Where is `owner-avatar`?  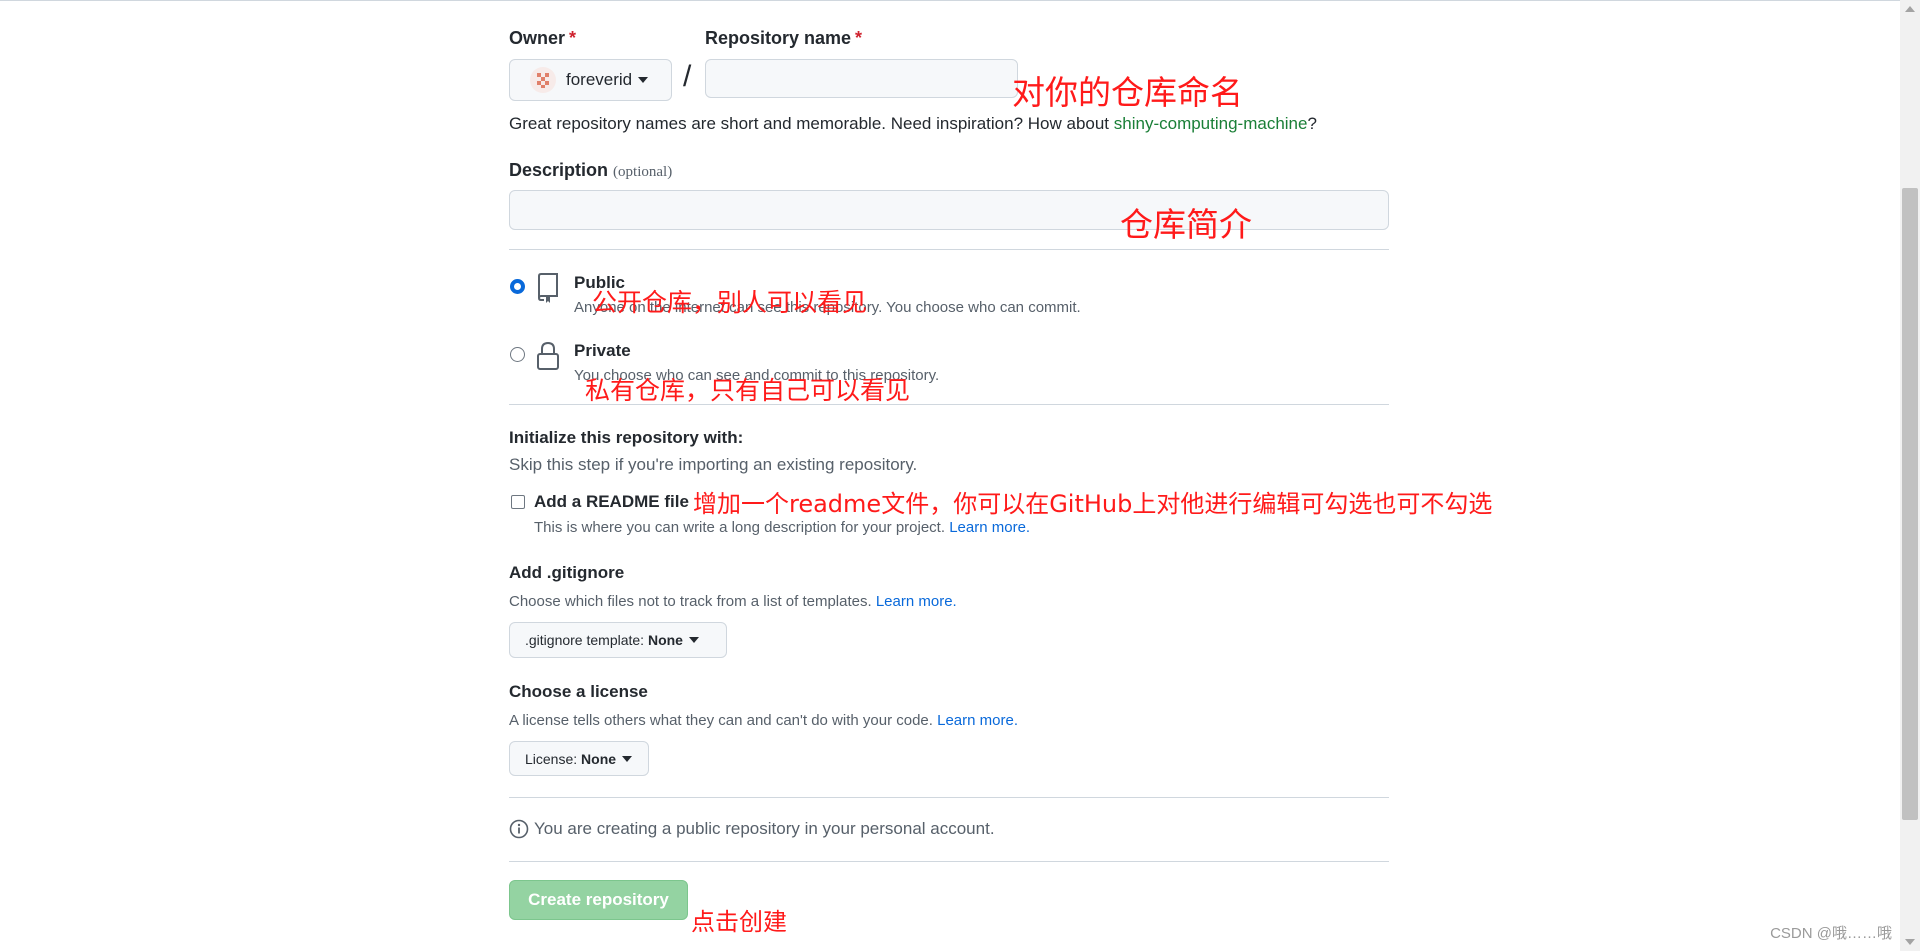 owner-avatar is located at coordinates (543, 80).